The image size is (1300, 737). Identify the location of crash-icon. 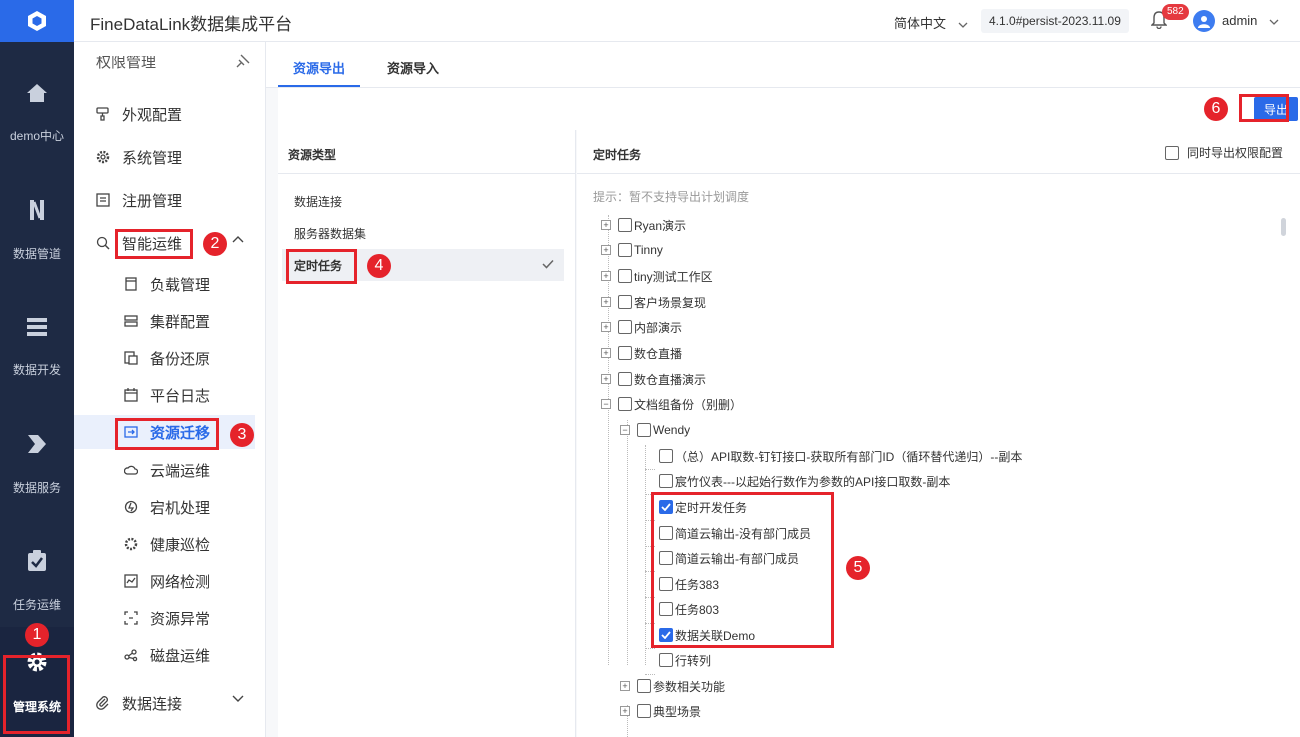
(131, 507).